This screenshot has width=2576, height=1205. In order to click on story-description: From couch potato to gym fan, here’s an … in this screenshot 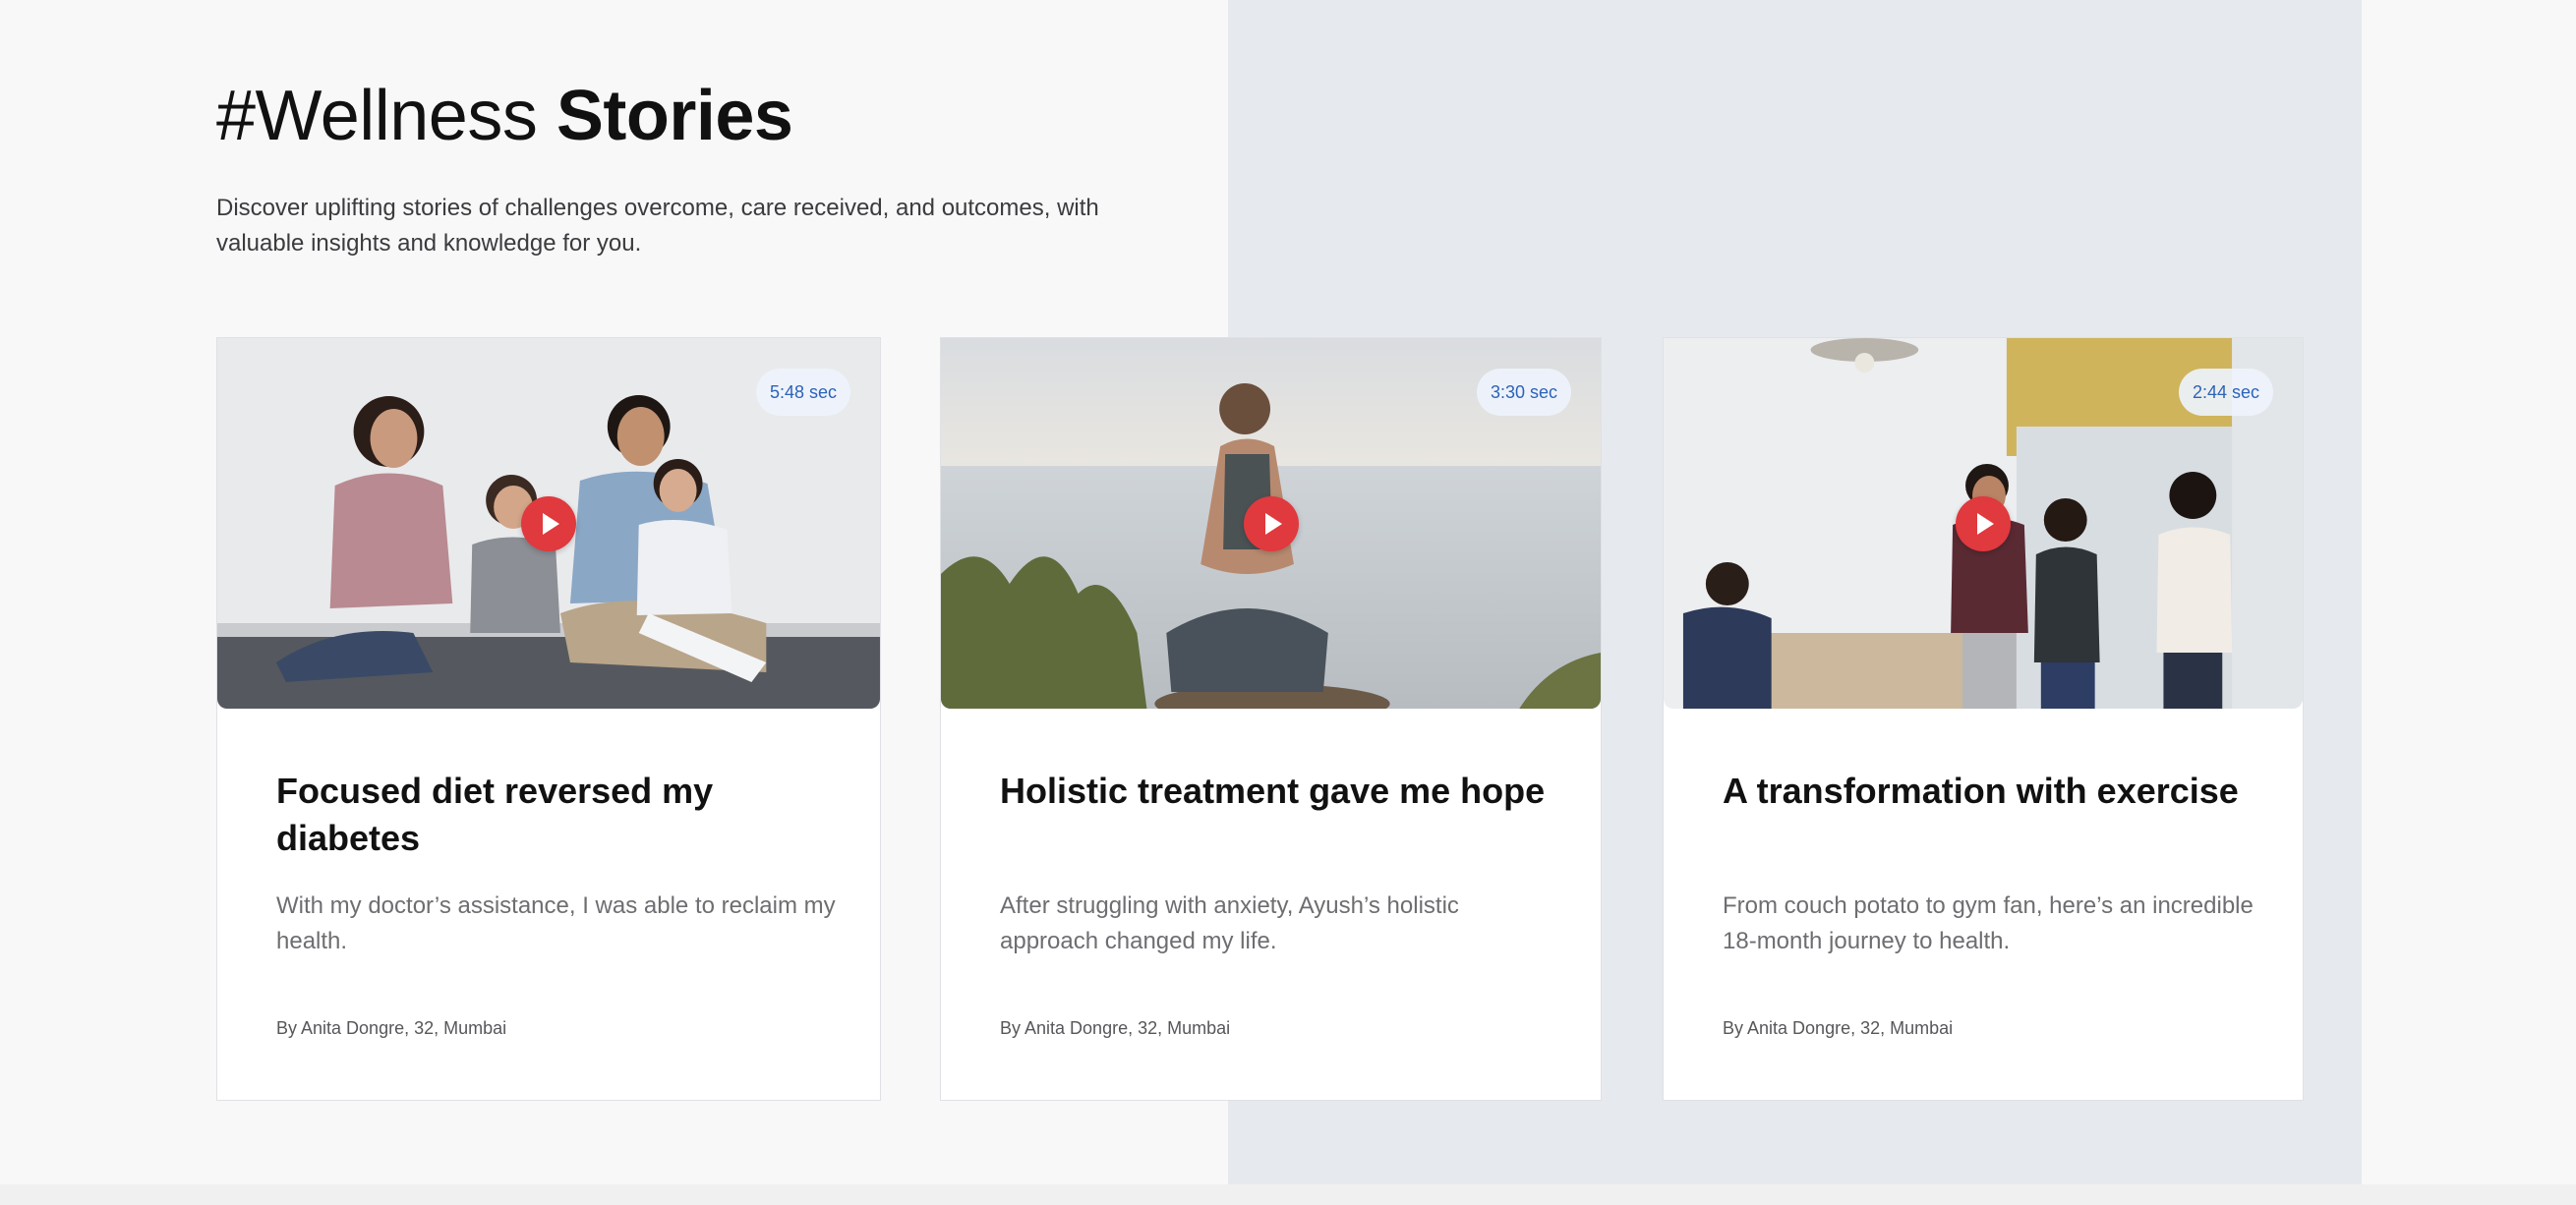, I will do `click(1988, 923)`.